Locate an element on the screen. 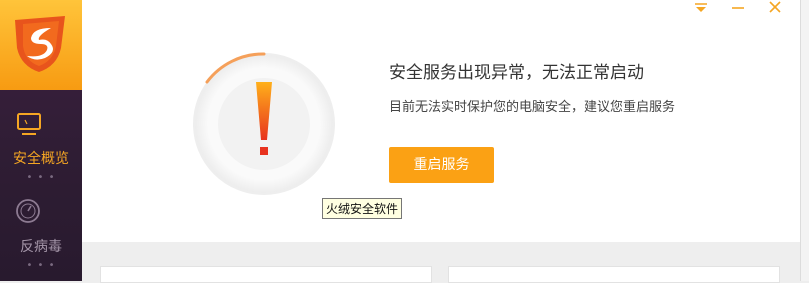  sidebar-item-label: 反病毒 is located at coordinates (41, 247).